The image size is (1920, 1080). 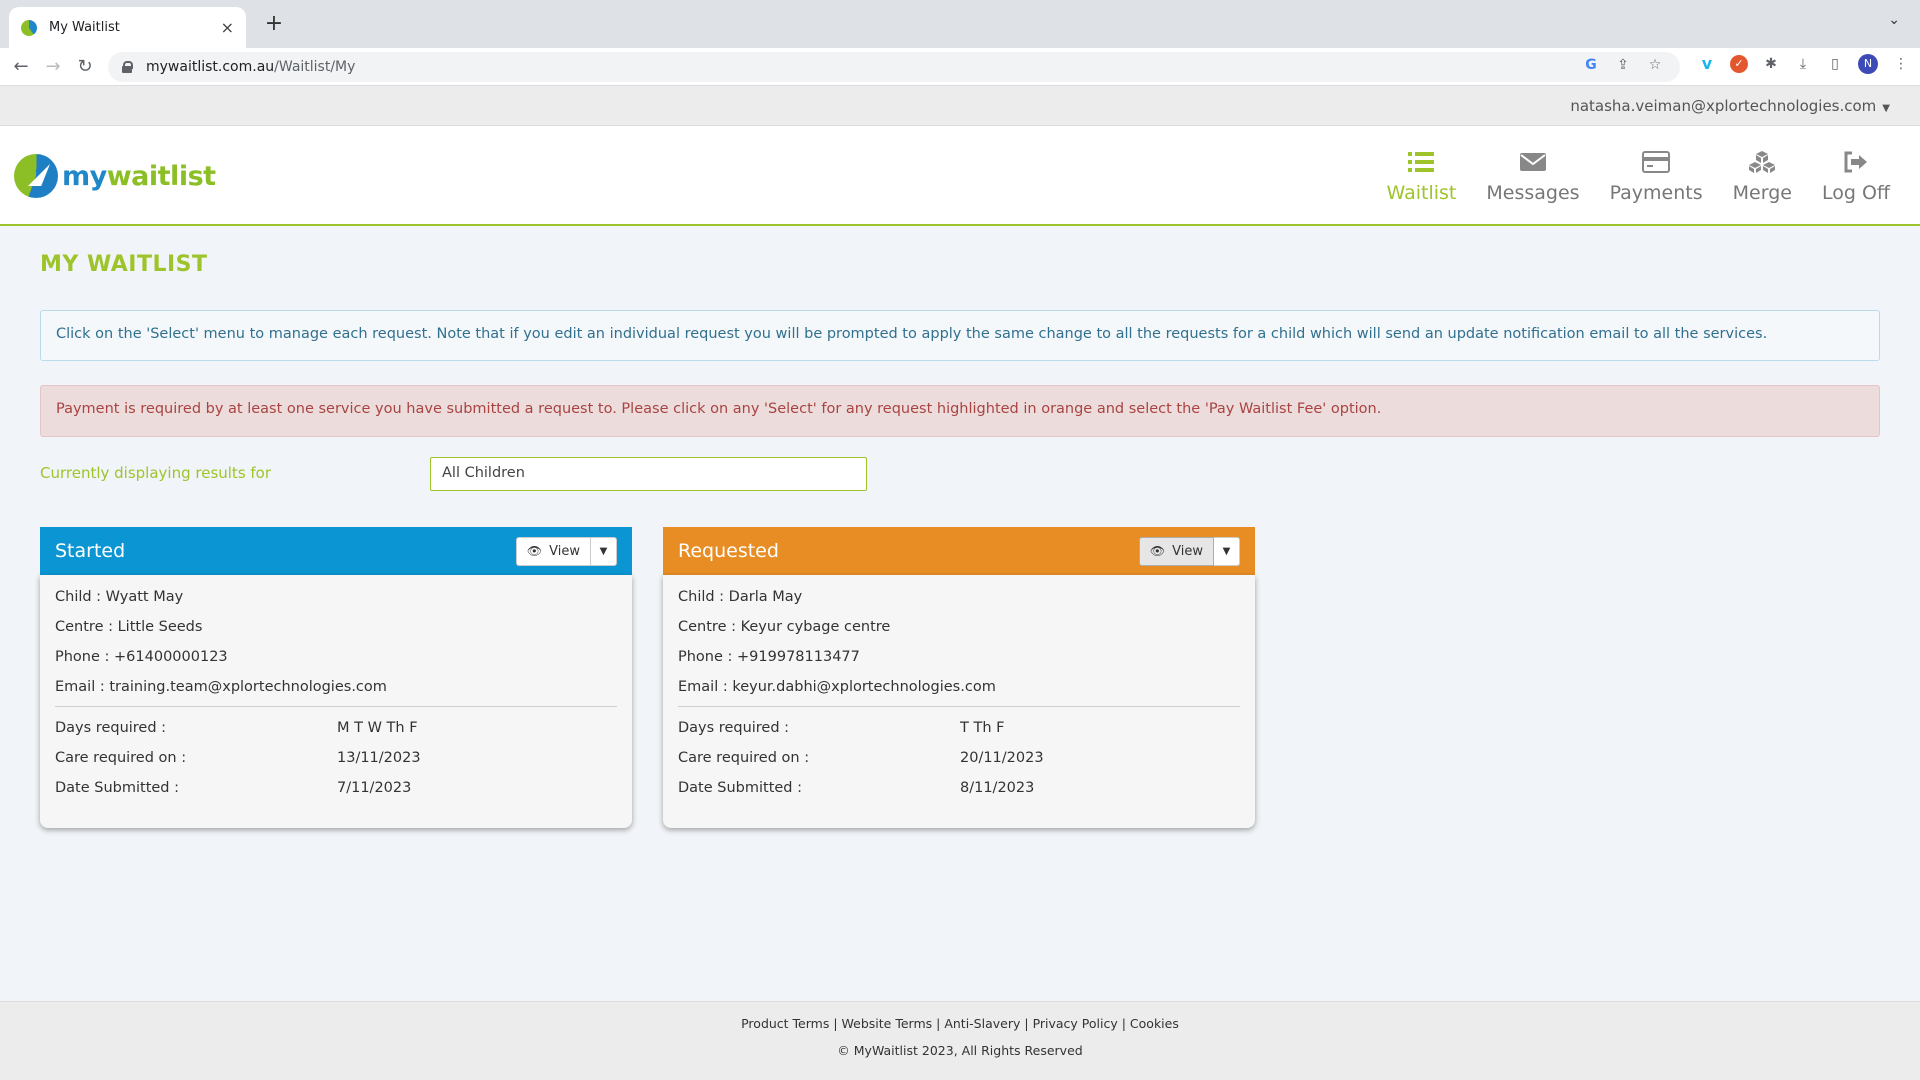 I want to click on footer-link-cookies: Cookies, so click(x=1154, y=1023).